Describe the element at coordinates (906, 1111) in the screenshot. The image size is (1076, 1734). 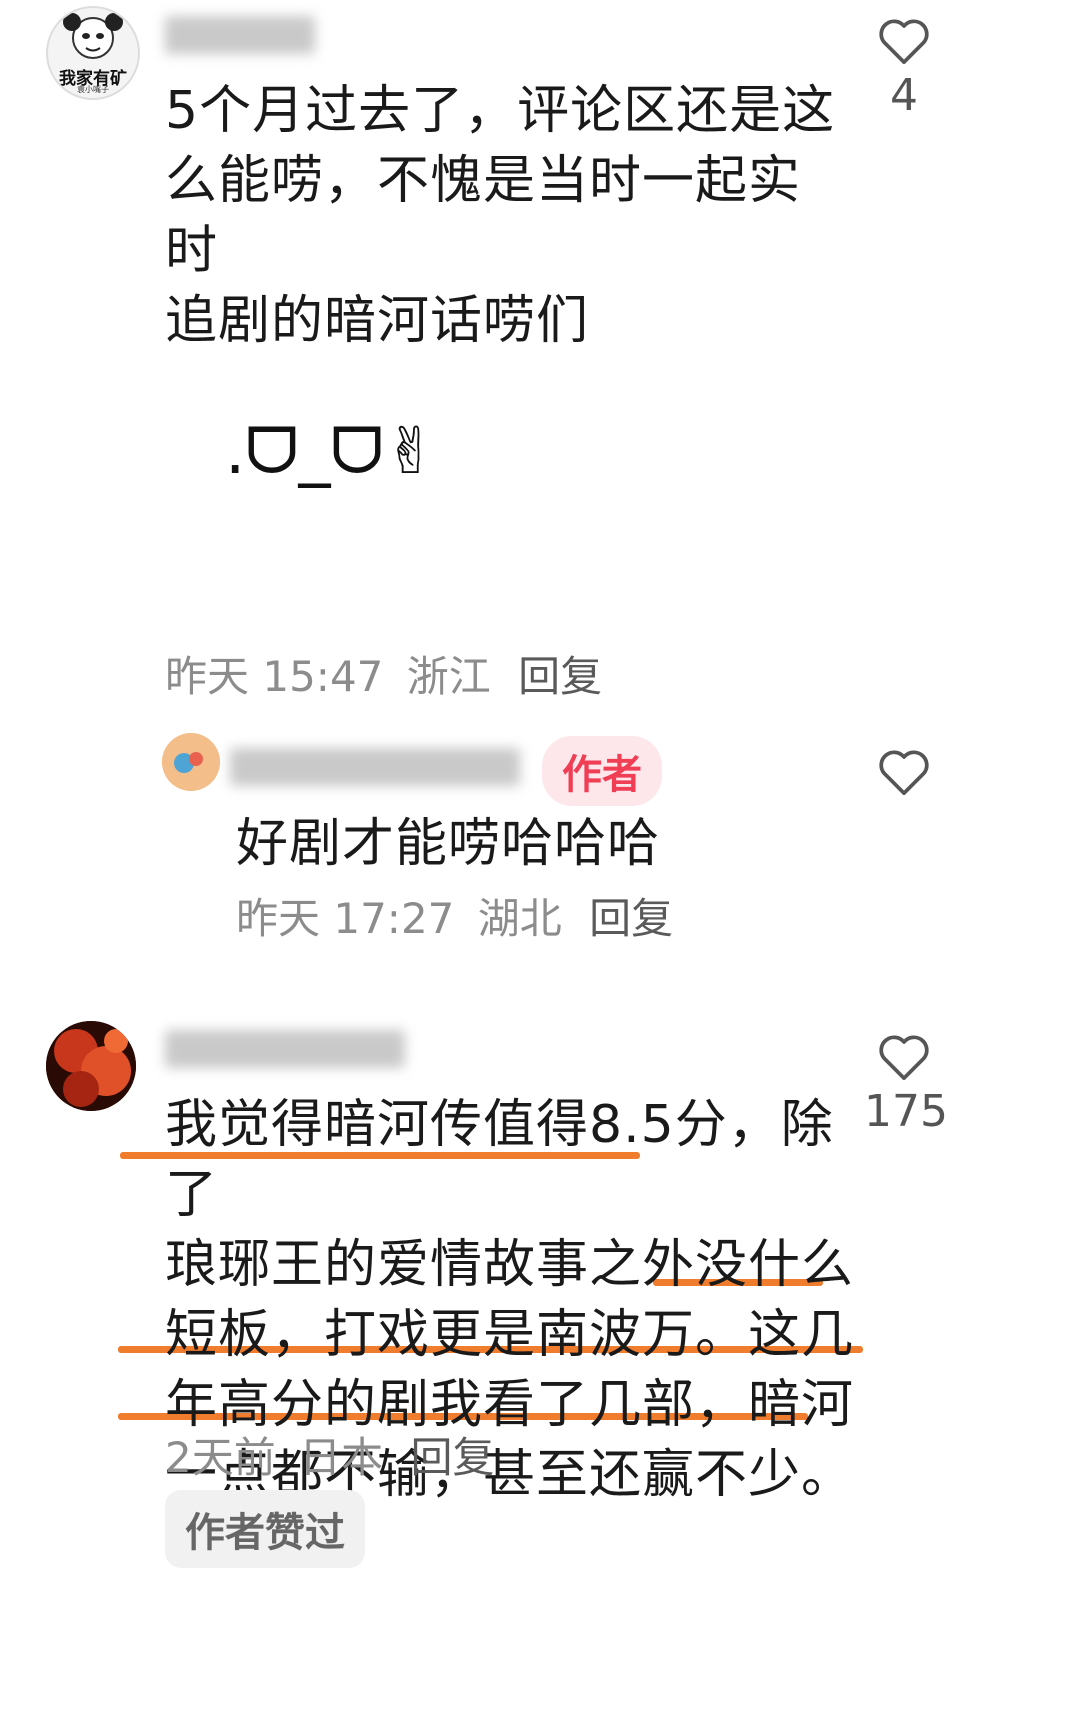
I see `like-count: 175` at that location.